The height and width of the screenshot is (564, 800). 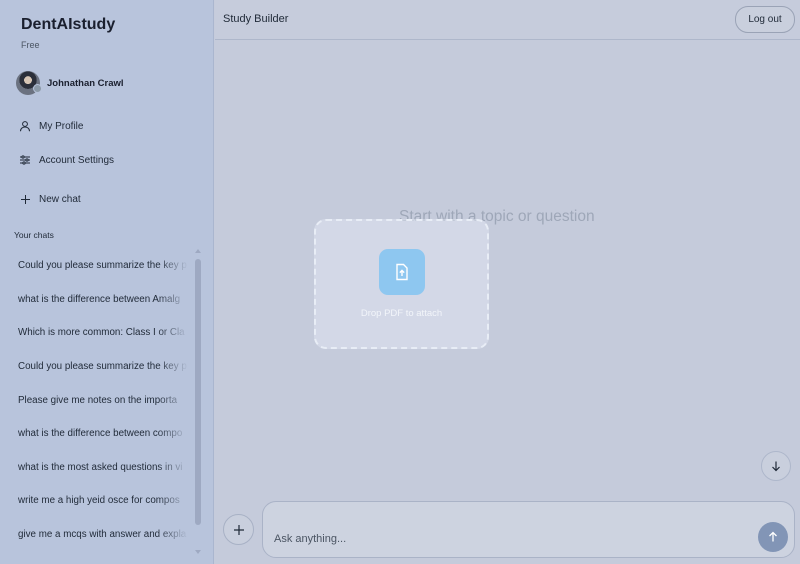 What do you see at coordinates (103, 468) in the screenshot?
I see `chat-item: what is the most asked questions in vi` at bounding box center [103, 468].